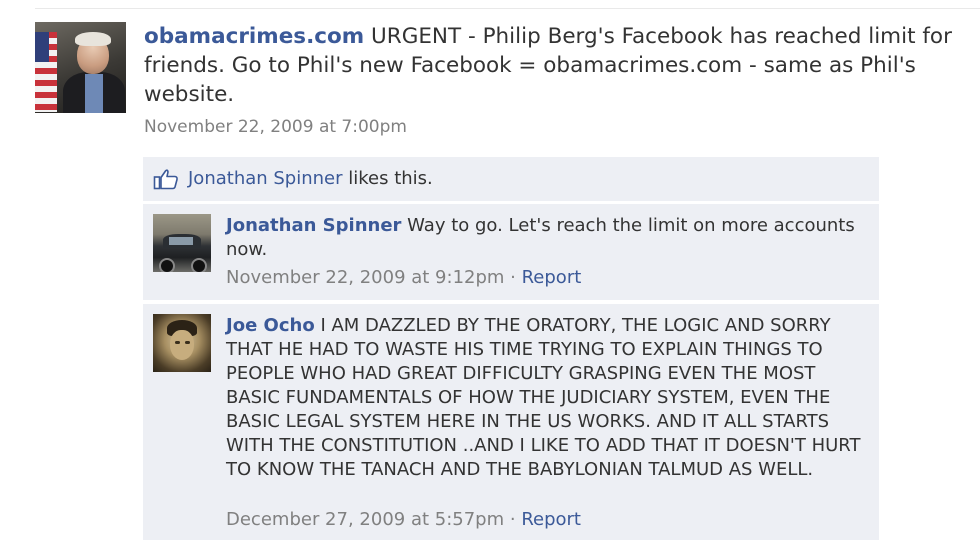 This screenshot has height=552, width=980. Describe the element at coordinates (80, 67) in the screenshot. I see `post-avatar` at that location.